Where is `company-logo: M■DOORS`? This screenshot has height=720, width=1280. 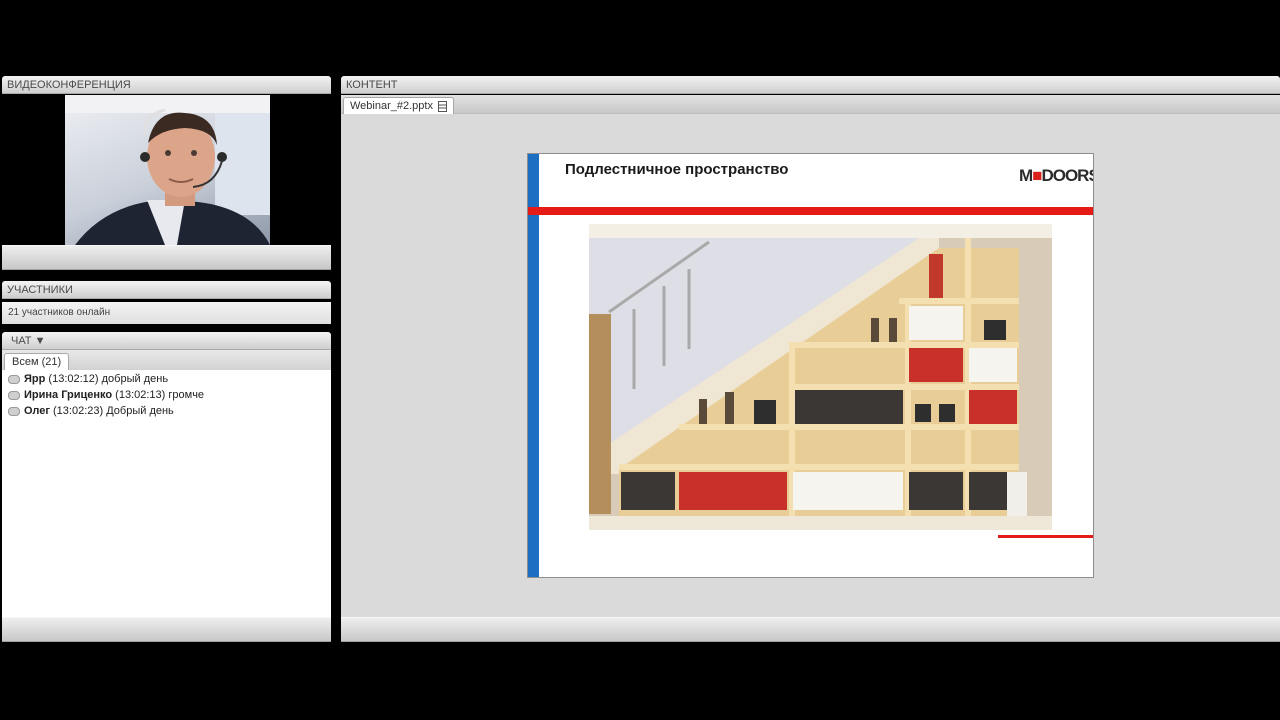
company-logo: M■DOORS is located at coordinates (1056, 176).